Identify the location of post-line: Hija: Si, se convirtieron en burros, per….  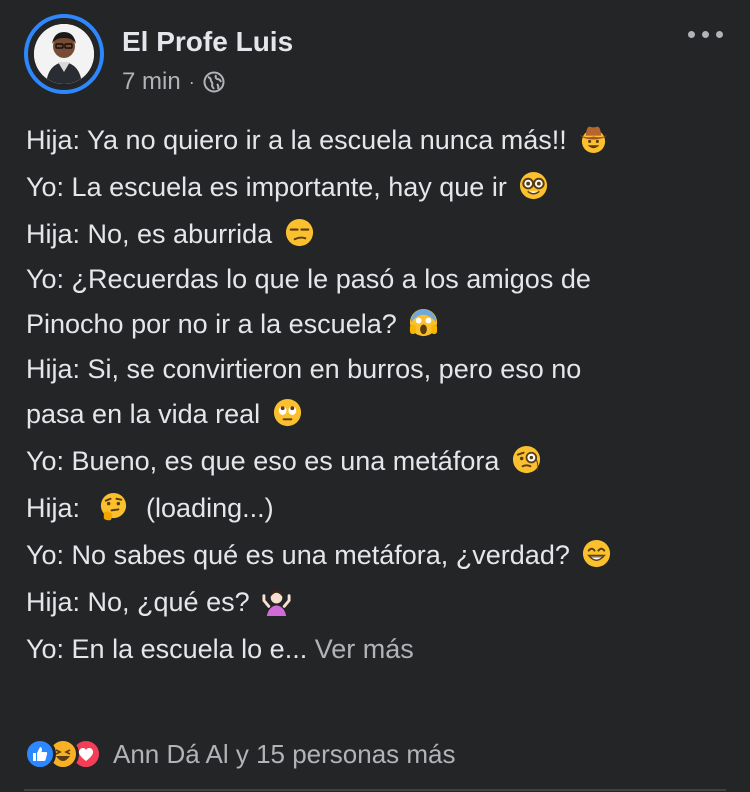
(376, 368).